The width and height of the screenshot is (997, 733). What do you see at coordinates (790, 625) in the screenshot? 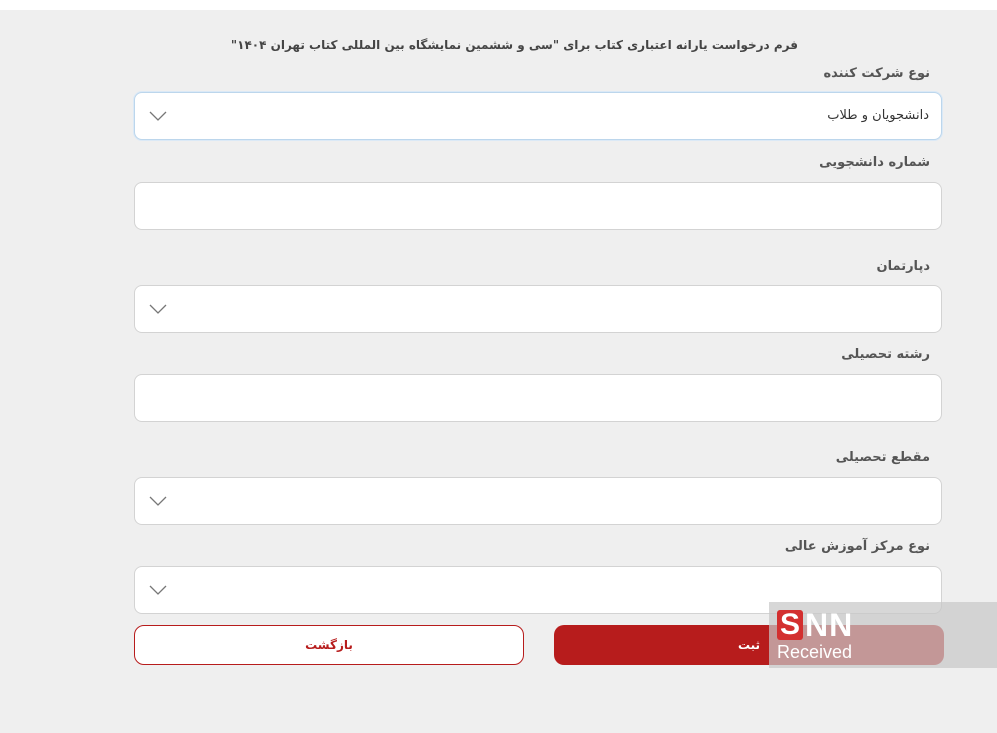
I see `snn-logo-s: S` at bounding box center [790, 625].